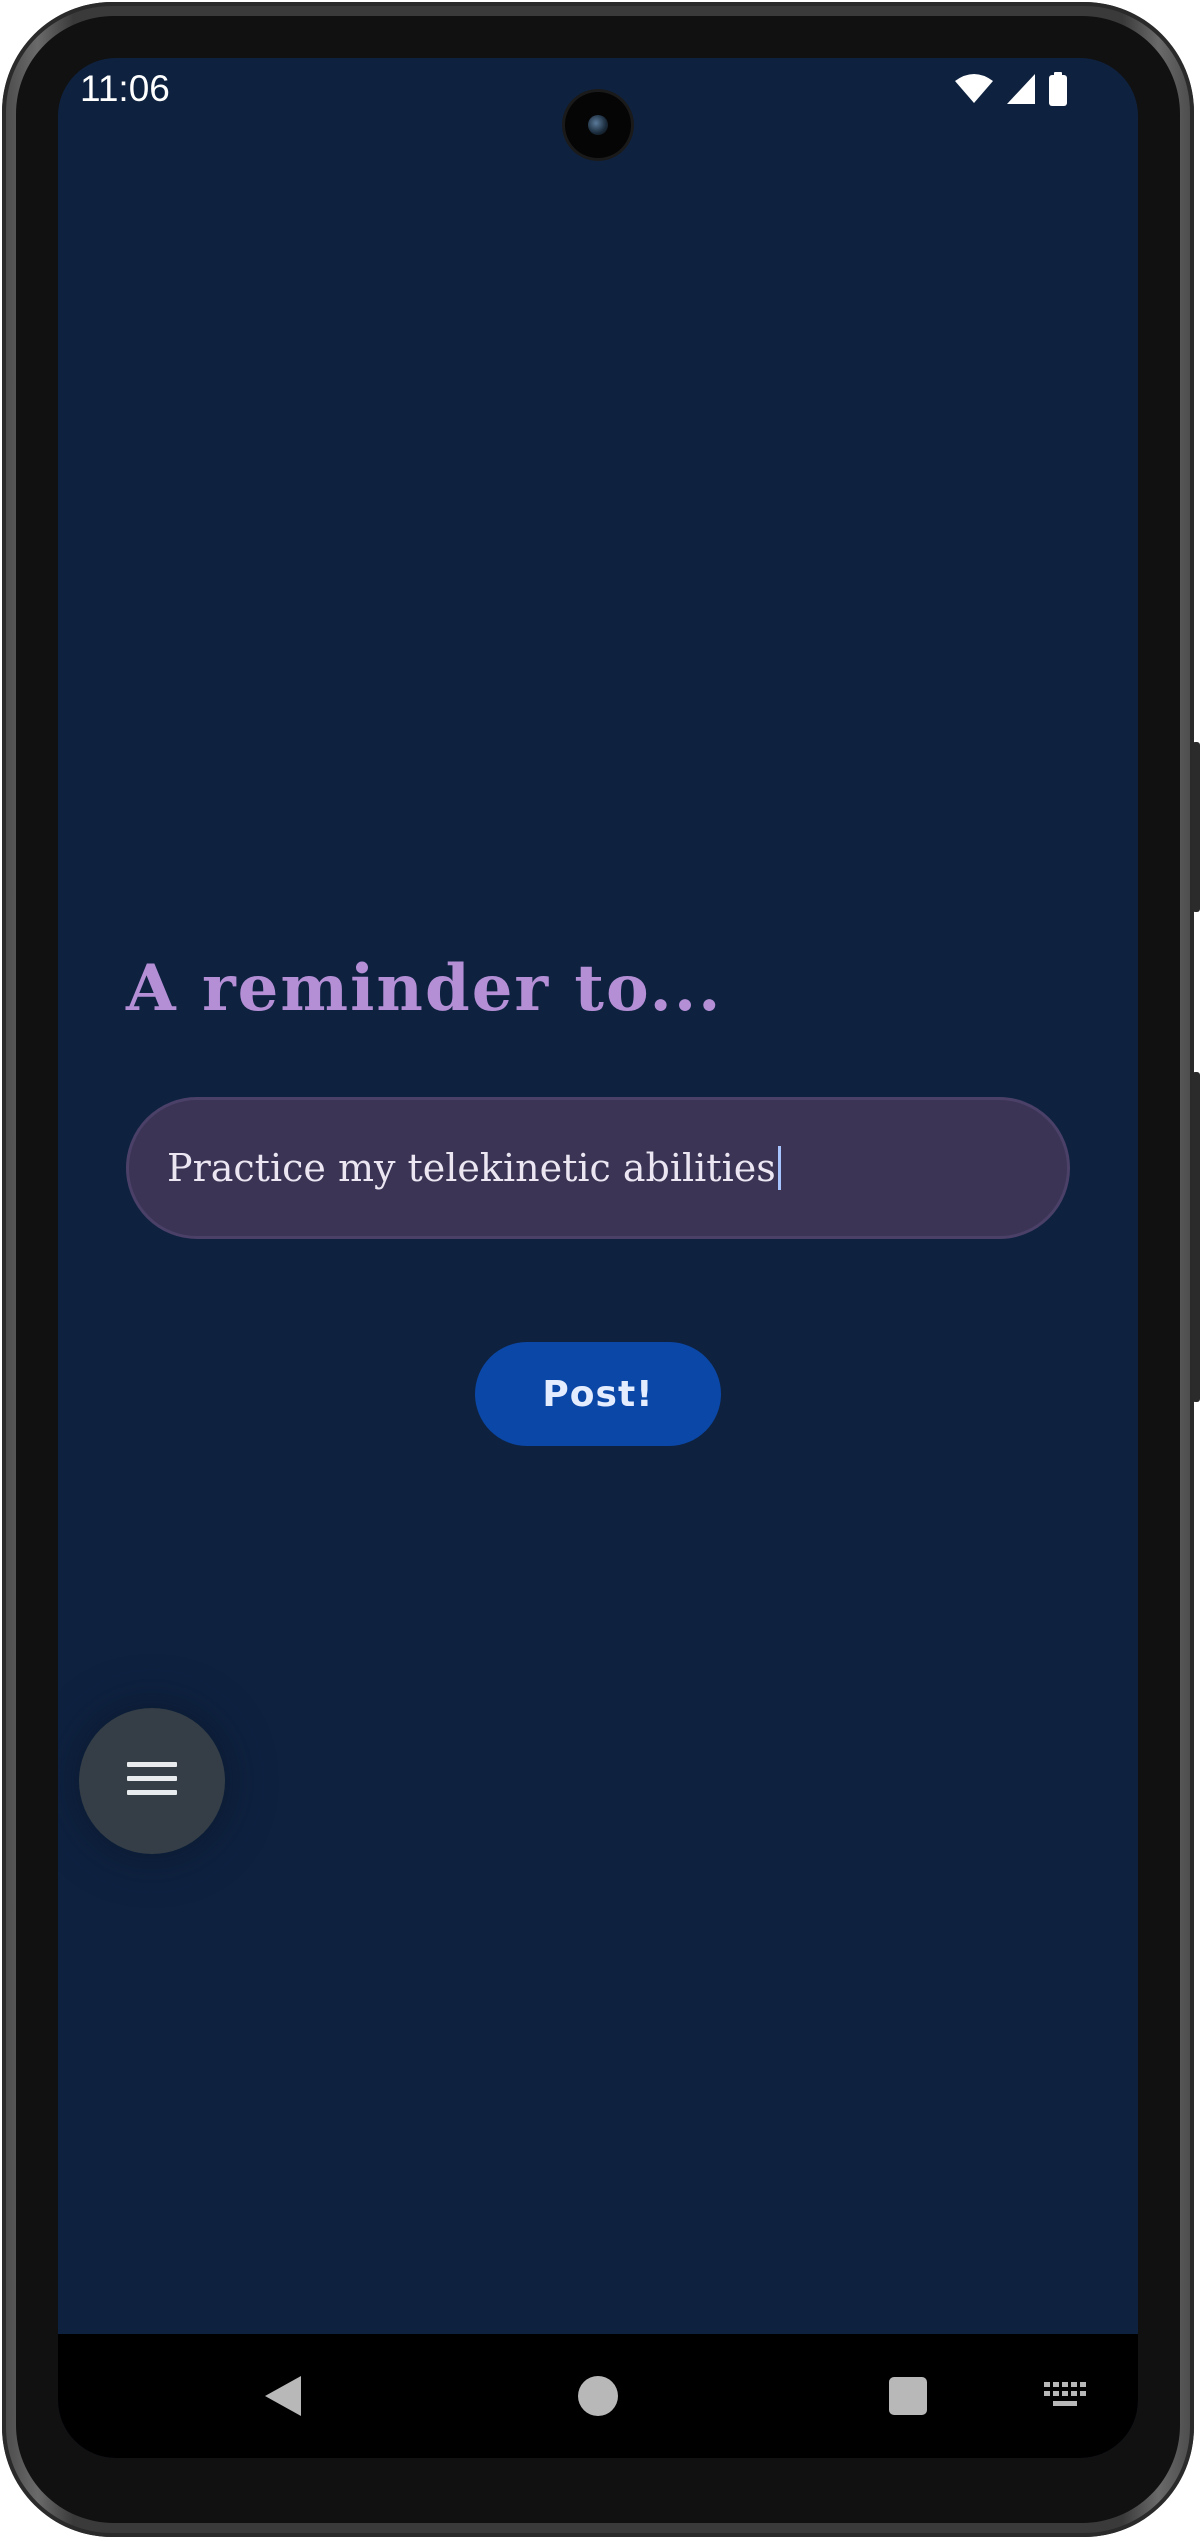 The height and width of the screenshot is (2541, 1200). What do you see at coordinates (1066, 2397) in the screenshot?
I see `keyboard-icon` at bounding box center [1066, 2397].